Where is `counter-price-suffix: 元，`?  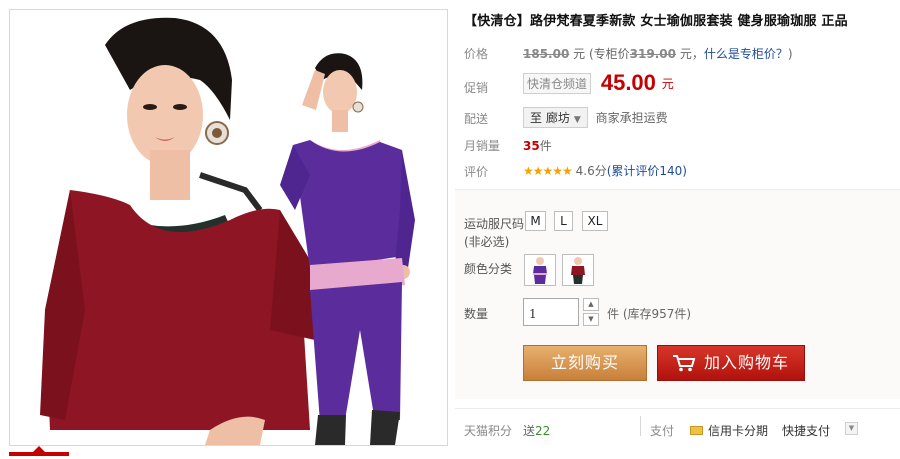
counter-price-suffix: 元， is located at coordinates (691, 54).